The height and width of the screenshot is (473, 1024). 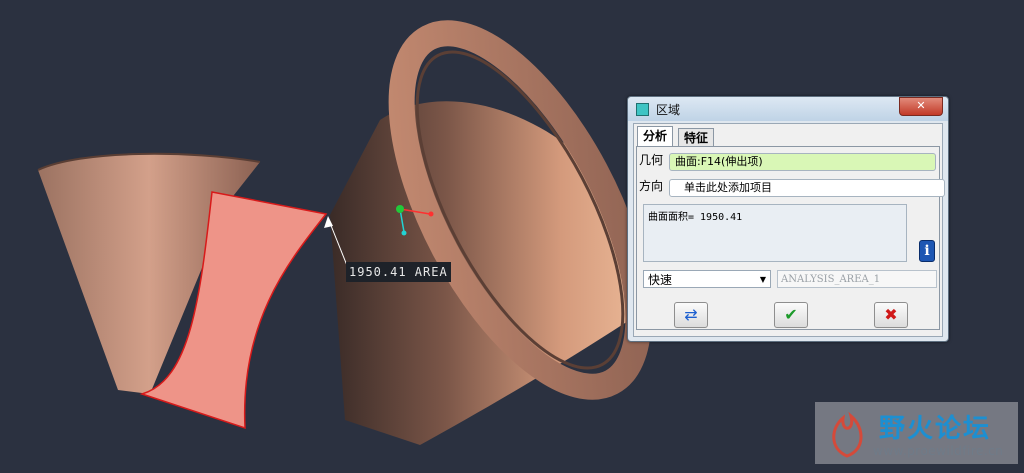 I want to click on dropdown-arrow-icon: ▼, so click(x=762, y=279).